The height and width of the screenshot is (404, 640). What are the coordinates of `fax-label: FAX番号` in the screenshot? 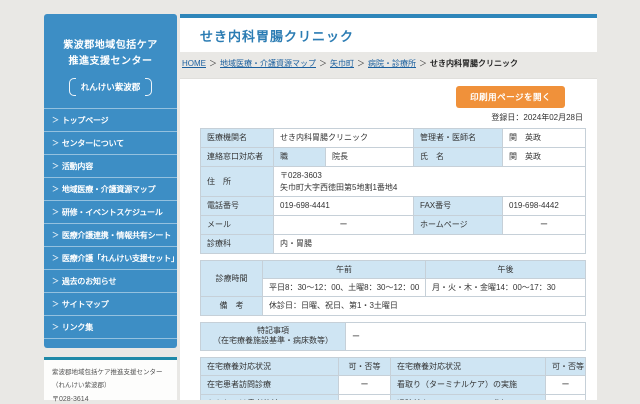 It's located at (458, 206).